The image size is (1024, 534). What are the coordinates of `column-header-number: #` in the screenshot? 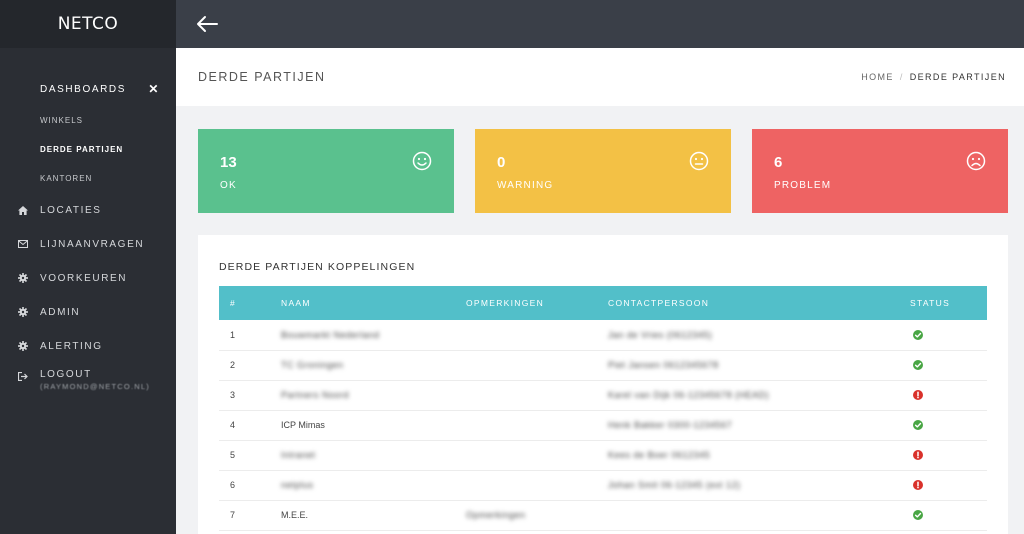 It's located at (250, 303).